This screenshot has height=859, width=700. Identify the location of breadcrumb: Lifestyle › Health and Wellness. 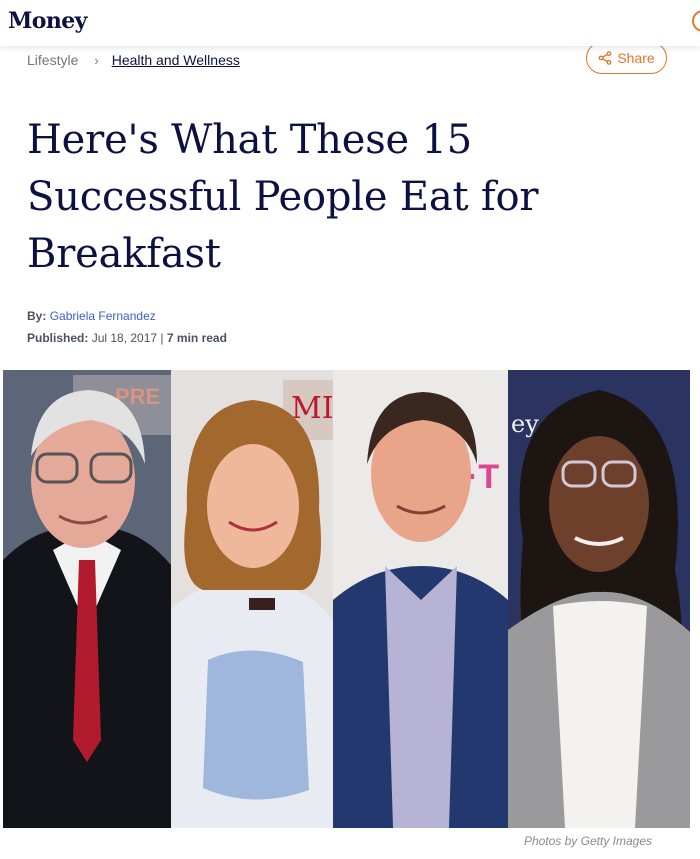
(133, 60).